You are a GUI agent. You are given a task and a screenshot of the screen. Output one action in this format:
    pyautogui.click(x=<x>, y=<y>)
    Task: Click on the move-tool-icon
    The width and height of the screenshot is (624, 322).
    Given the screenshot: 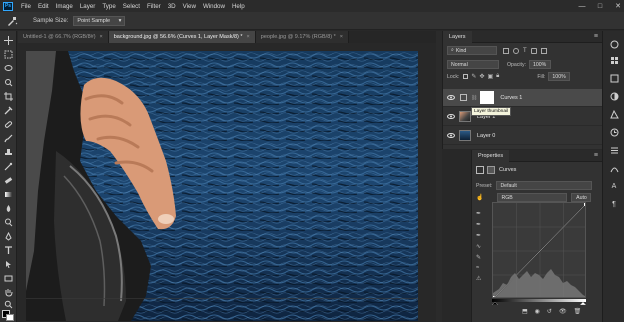 What is the action you would take?
    pyautogui.click(x=8, y=40)
    